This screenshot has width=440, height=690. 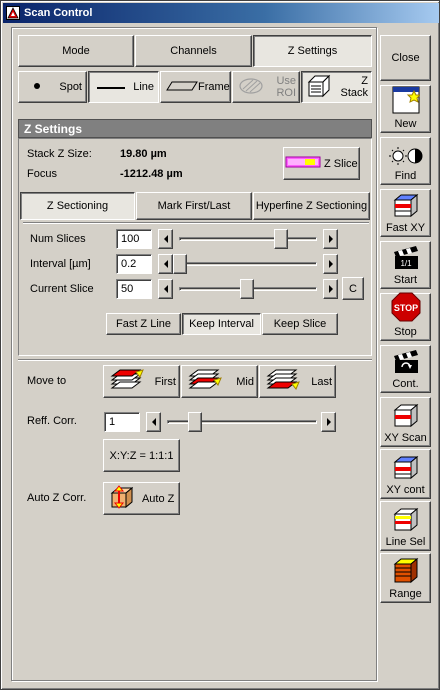 I want to click on use-roi-button: Use ROI, so click(x=266, y=87).